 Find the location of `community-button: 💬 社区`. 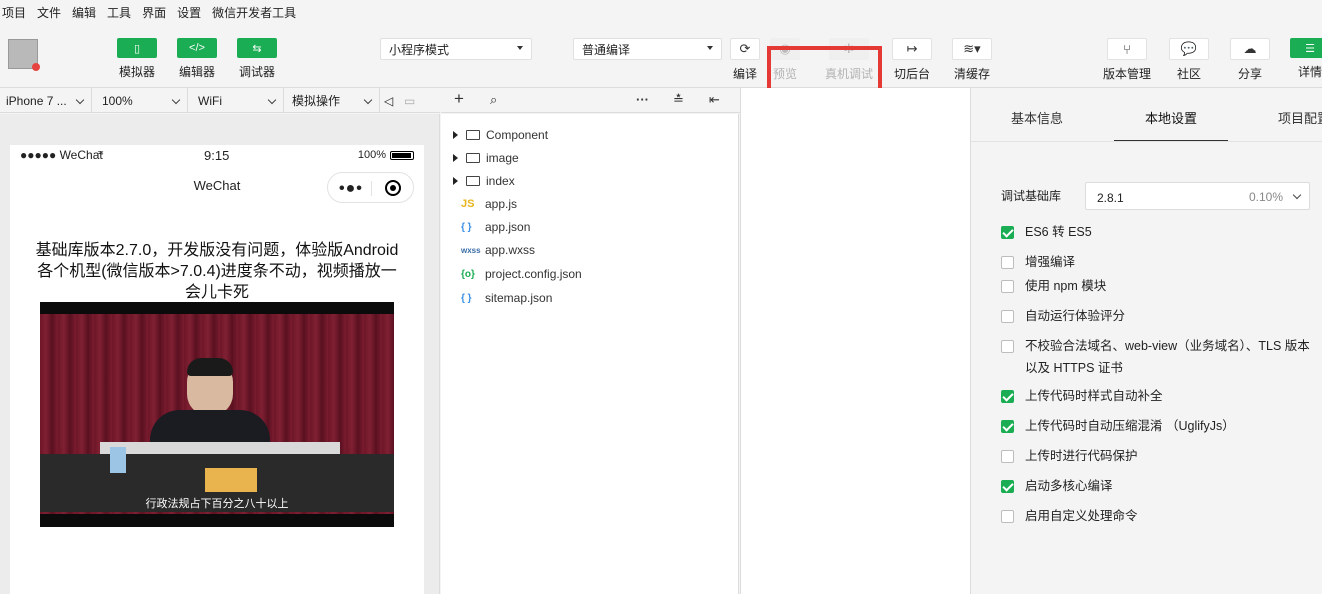

community-button: 💬 社区 is located at coordinates (1189, 60).